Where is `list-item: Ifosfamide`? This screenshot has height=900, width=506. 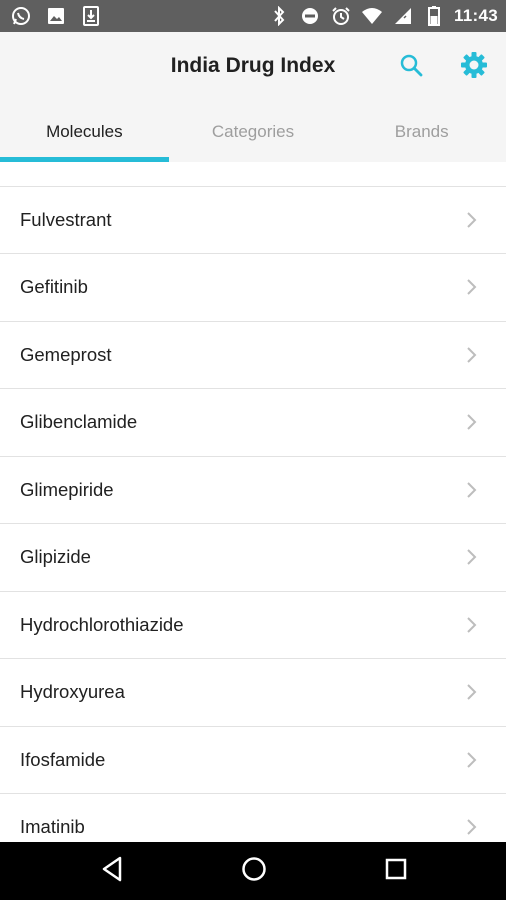 list-item: Ifosfamide is located at coordinates (253, 760).